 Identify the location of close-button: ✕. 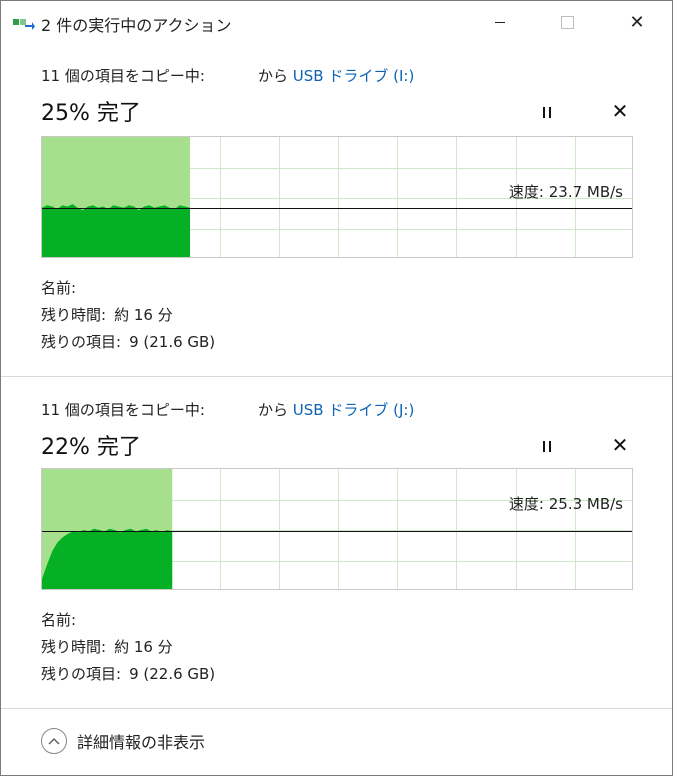
(637, 22).